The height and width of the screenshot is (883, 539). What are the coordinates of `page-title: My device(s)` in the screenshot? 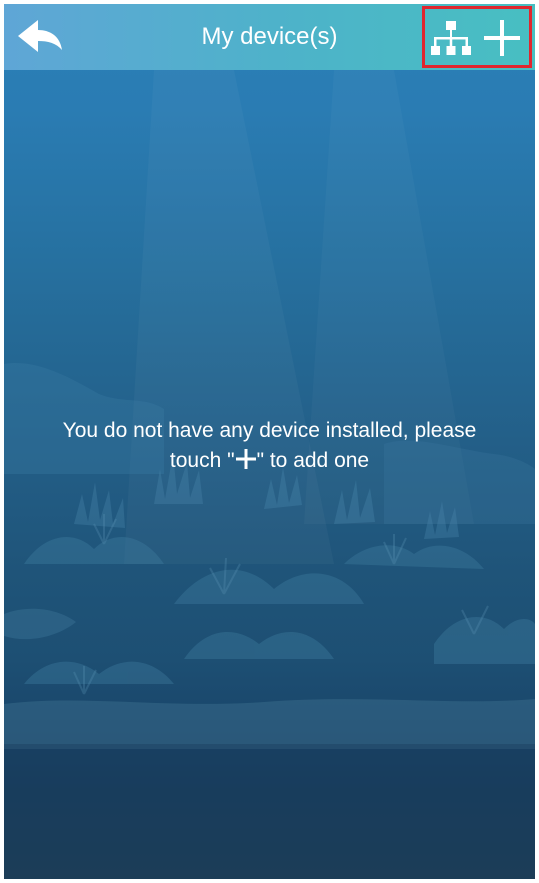 It's located at (269, 36).